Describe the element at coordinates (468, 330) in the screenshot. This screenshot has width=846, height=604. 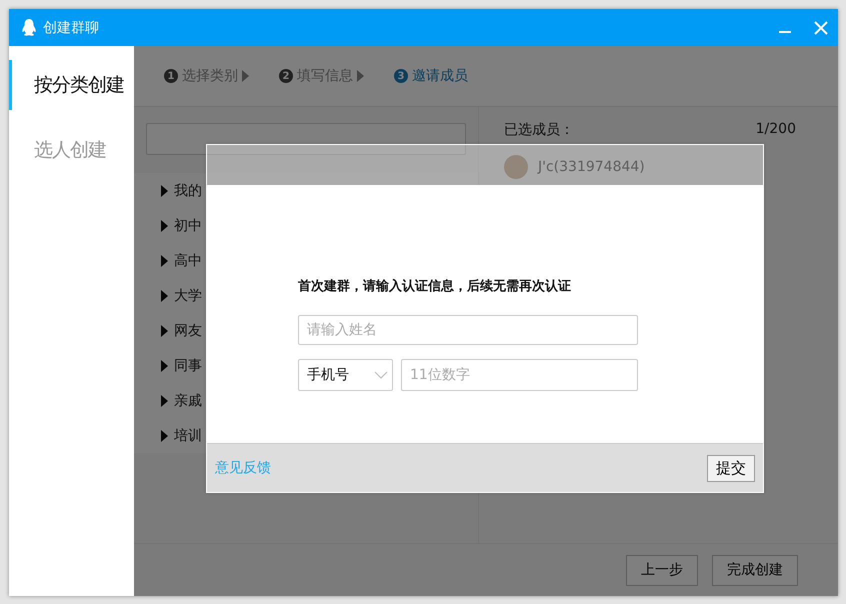
I see `name-input-field: 请输入姓名` at that location.